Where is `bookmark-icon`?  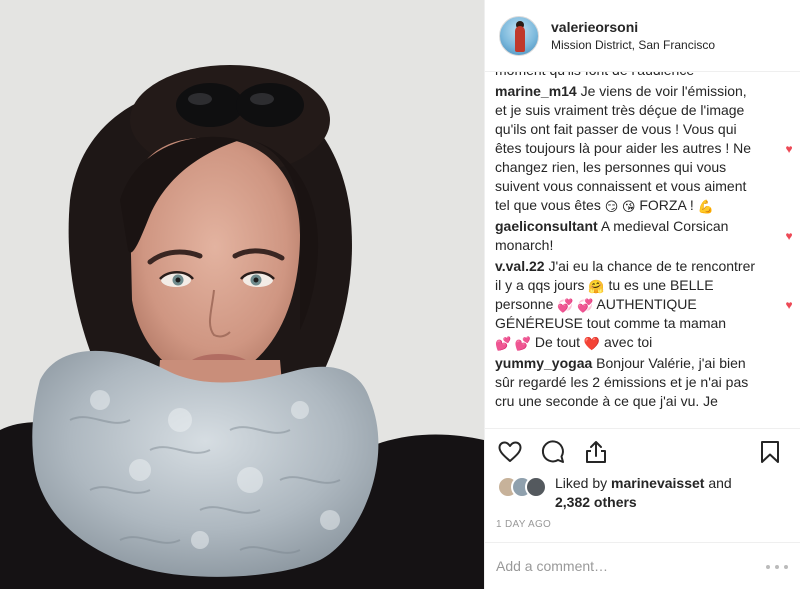
bookmark-icon is located at coordinates (770, 452).